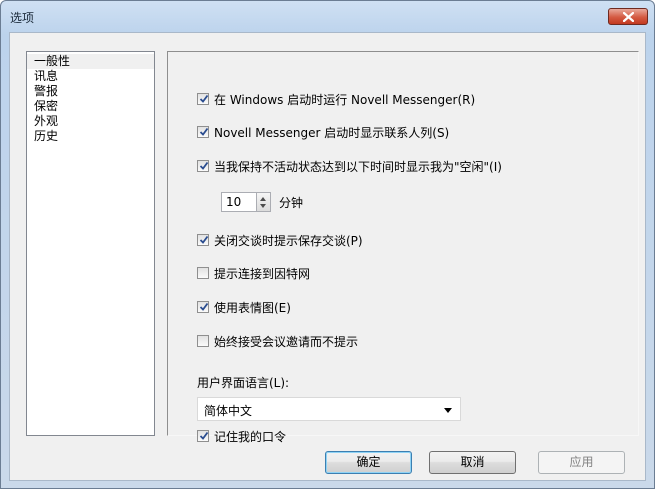 The width and height of the screenshot is (655, 489). I want to click on idle-minutes-input: 10, so click(239, 202).